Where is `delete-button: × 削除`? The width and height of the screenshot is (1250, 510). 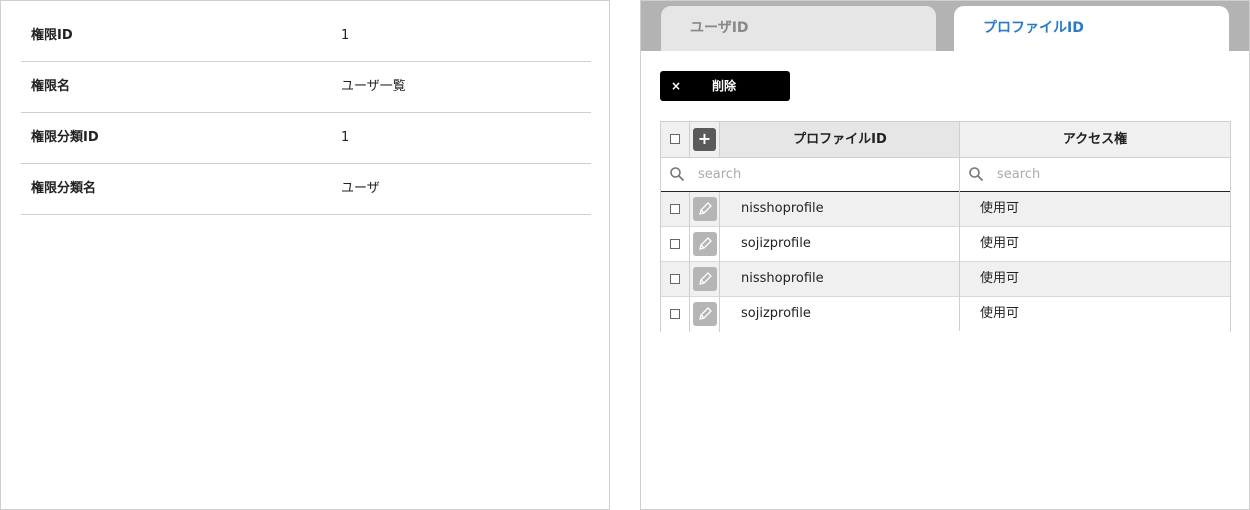 delete-button: × 削除 is located at coordinates (725, 86).